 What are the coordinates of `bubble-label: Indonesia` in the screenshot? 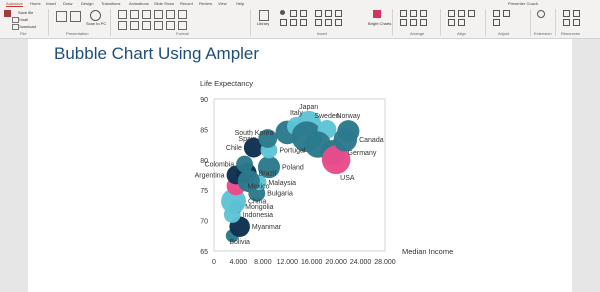 It's located at (258, 215).